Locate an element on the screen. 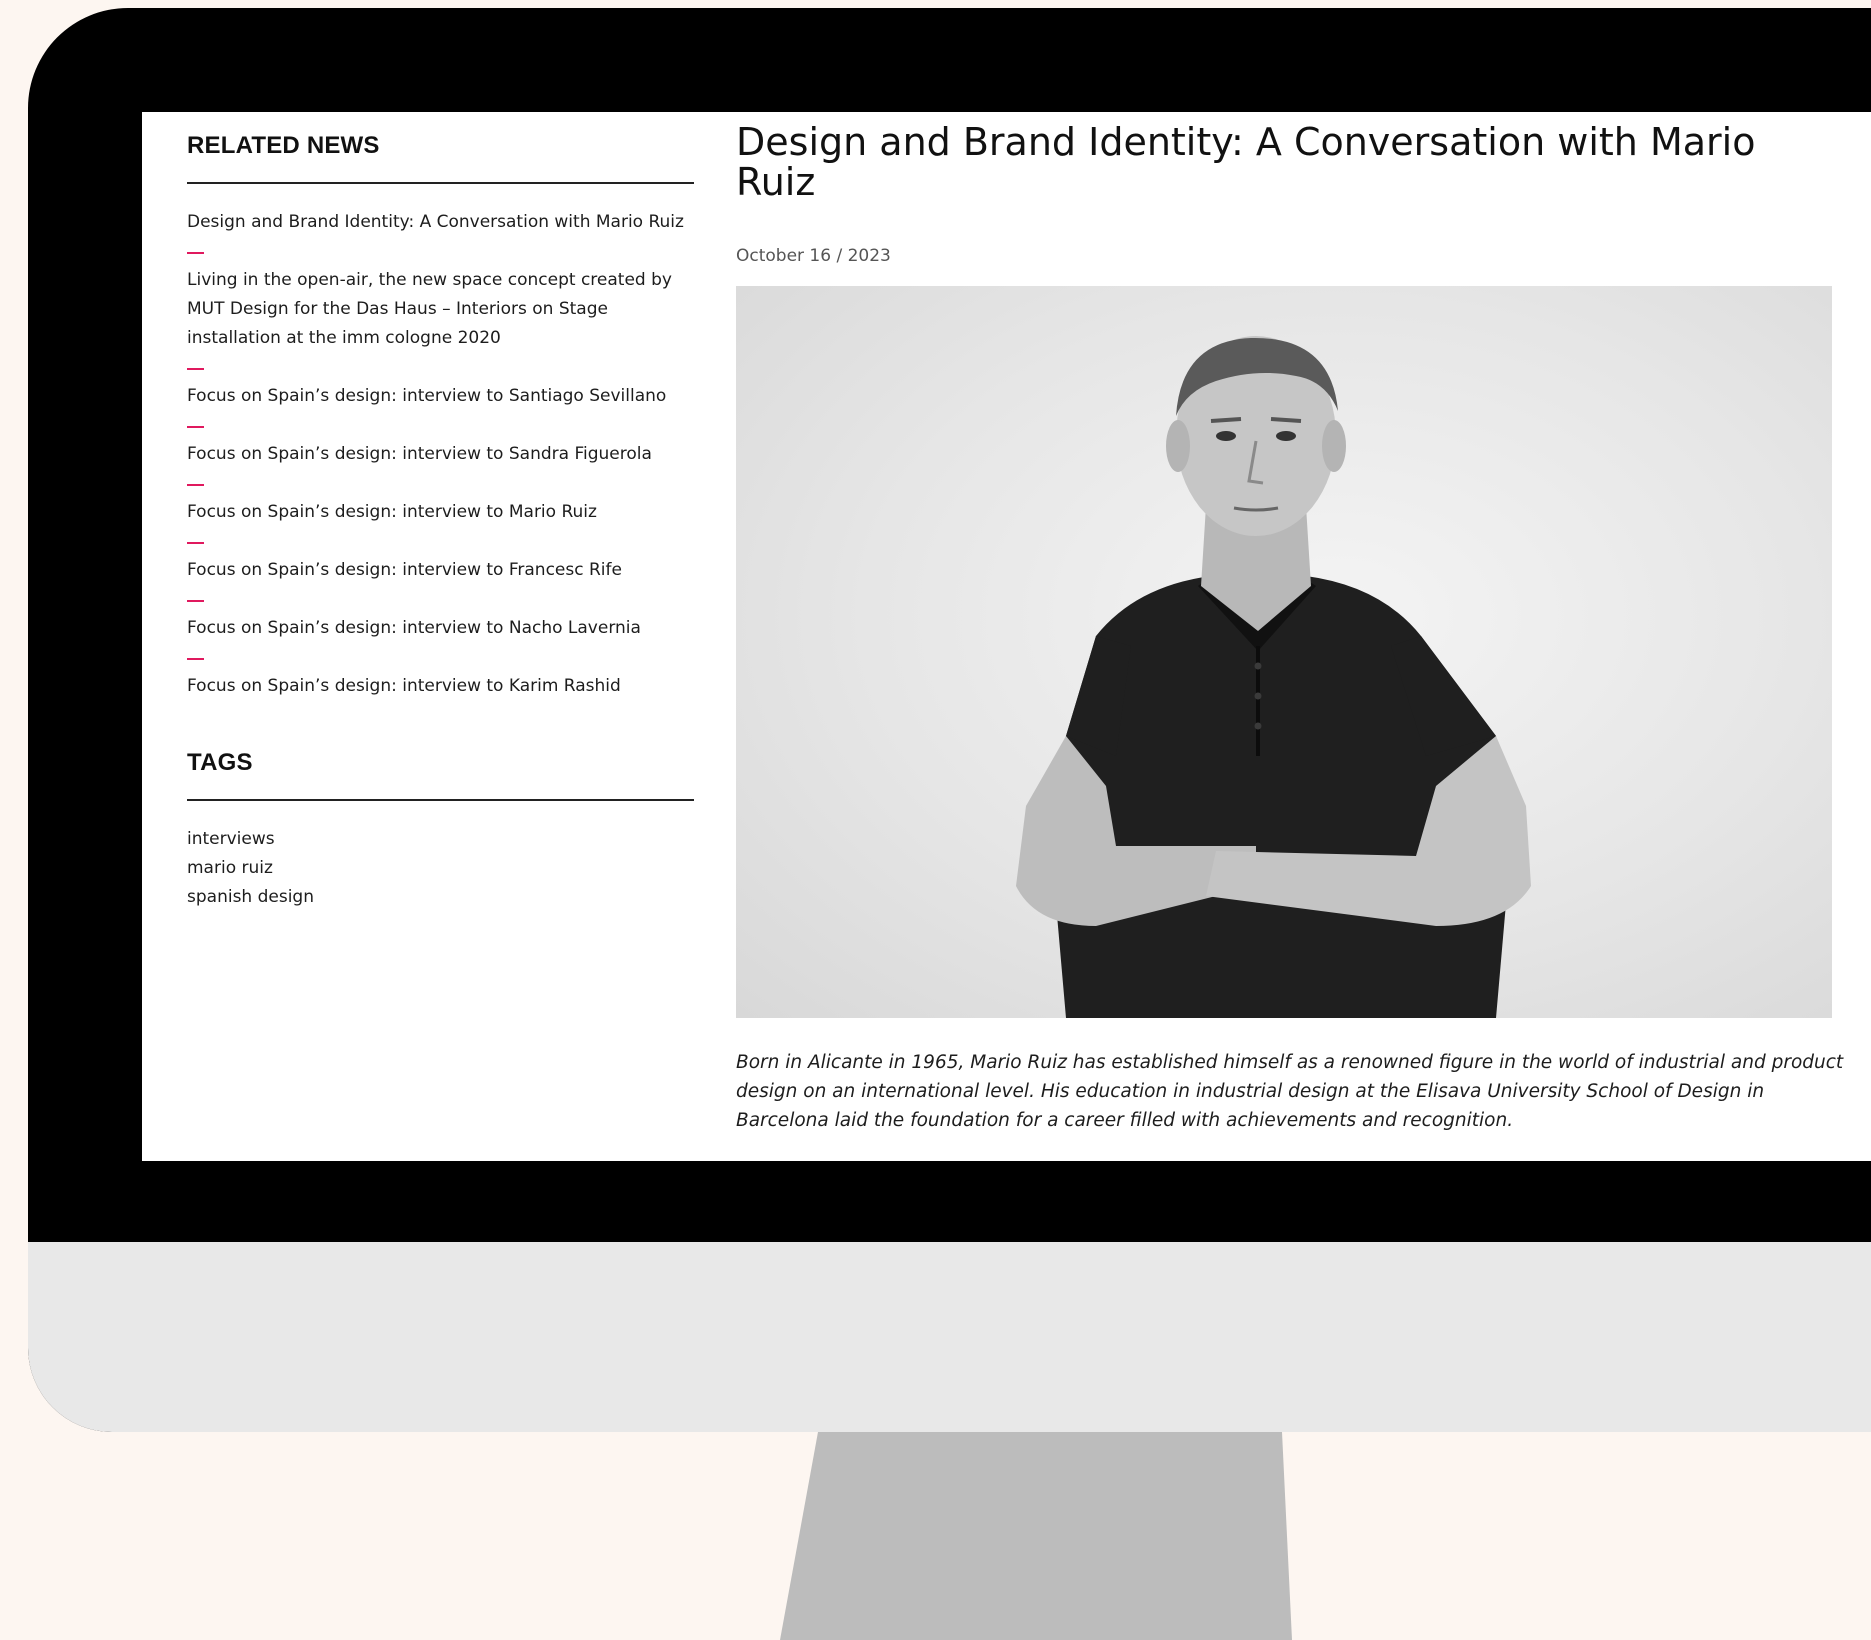  tag-link: interviews is located at coordinates (231, 839).